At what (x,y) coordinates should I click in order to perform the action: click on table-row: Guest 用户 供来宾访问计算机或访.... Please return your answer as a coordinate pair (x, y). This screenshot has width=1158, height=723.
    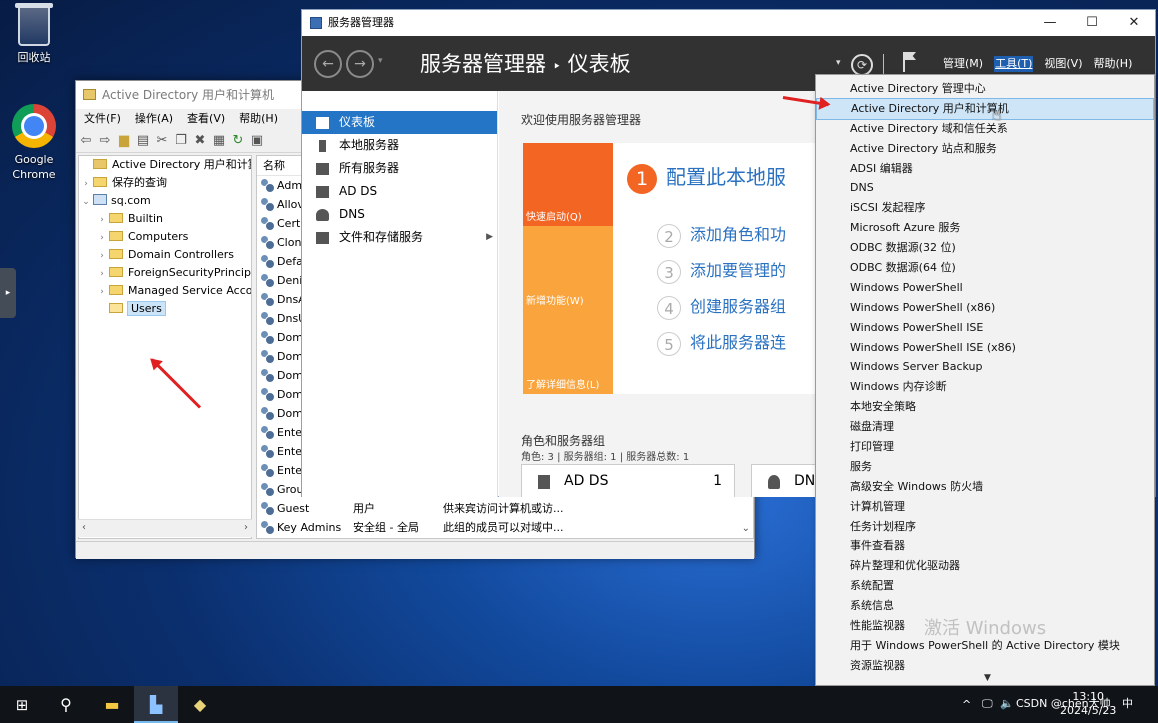
    Looking at the image, I should click on (505, 508).